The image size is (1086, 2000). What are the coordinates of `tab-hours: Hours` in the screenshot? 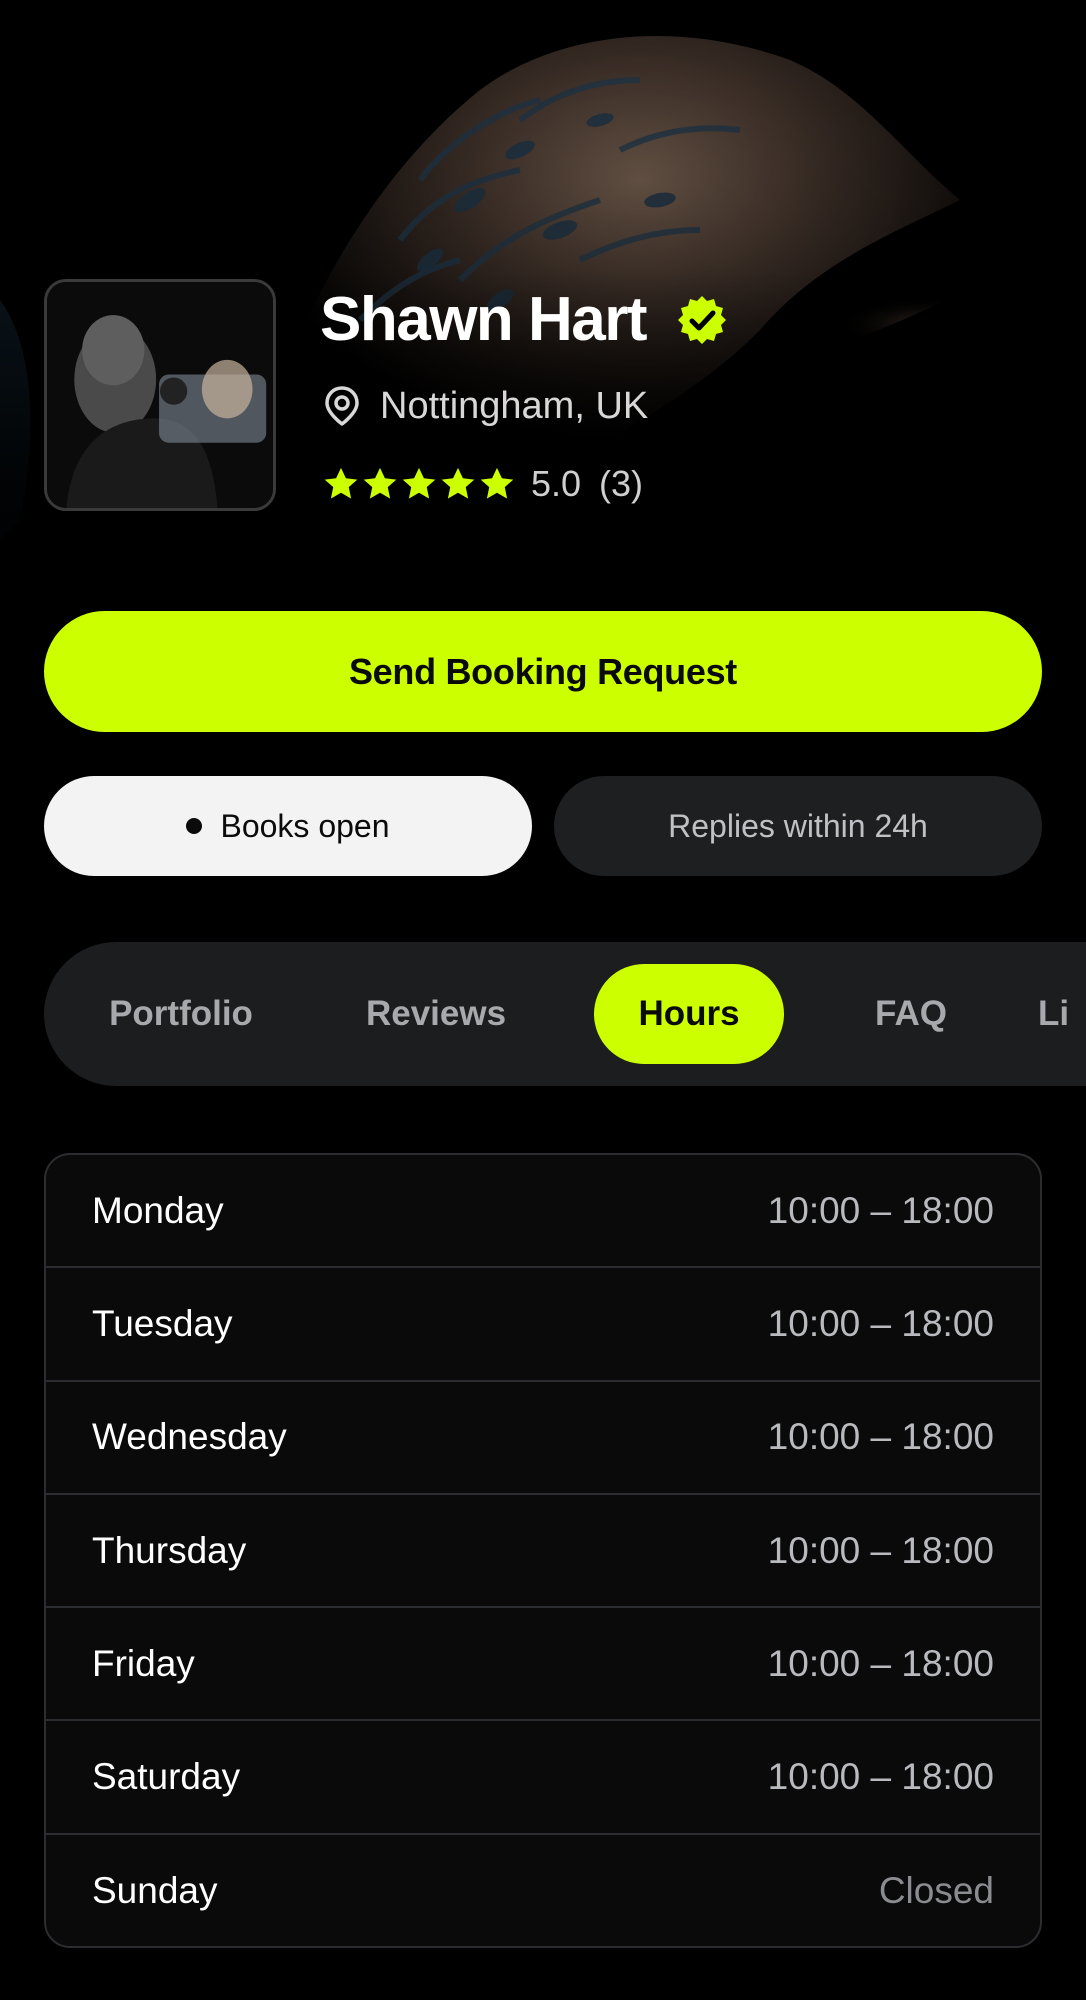 It's located at (689, 1014).